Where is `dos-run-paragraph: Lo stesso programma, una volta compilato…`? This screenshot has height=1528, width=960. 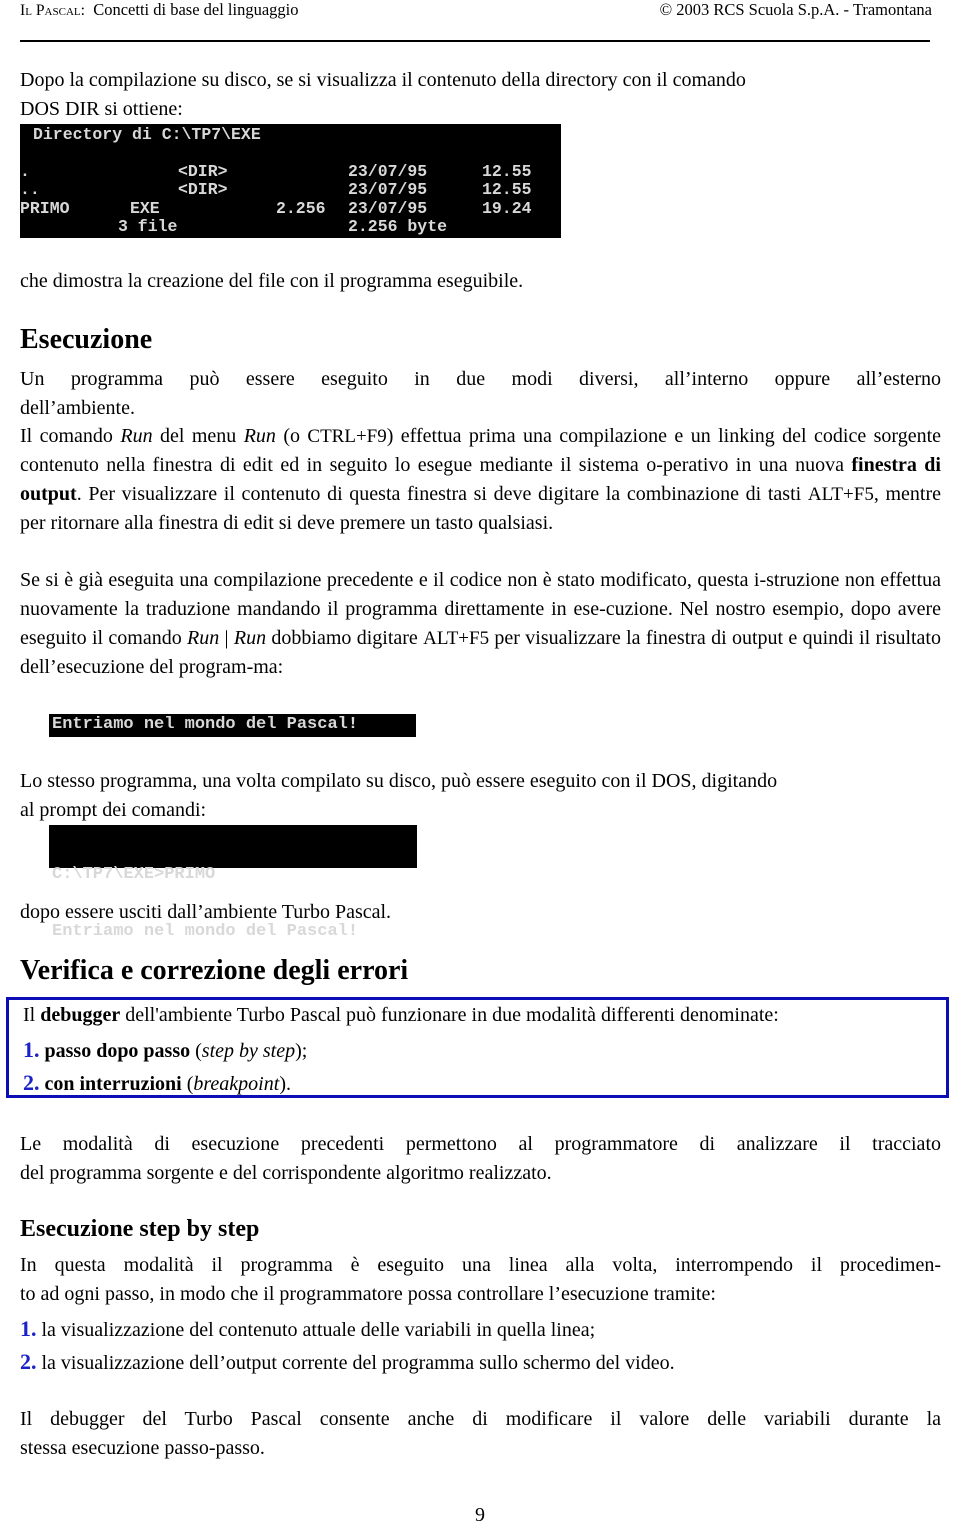 dos-run-paragraph: Lo stesso programma, una volta compilato… is located at coordinates (399, 795).